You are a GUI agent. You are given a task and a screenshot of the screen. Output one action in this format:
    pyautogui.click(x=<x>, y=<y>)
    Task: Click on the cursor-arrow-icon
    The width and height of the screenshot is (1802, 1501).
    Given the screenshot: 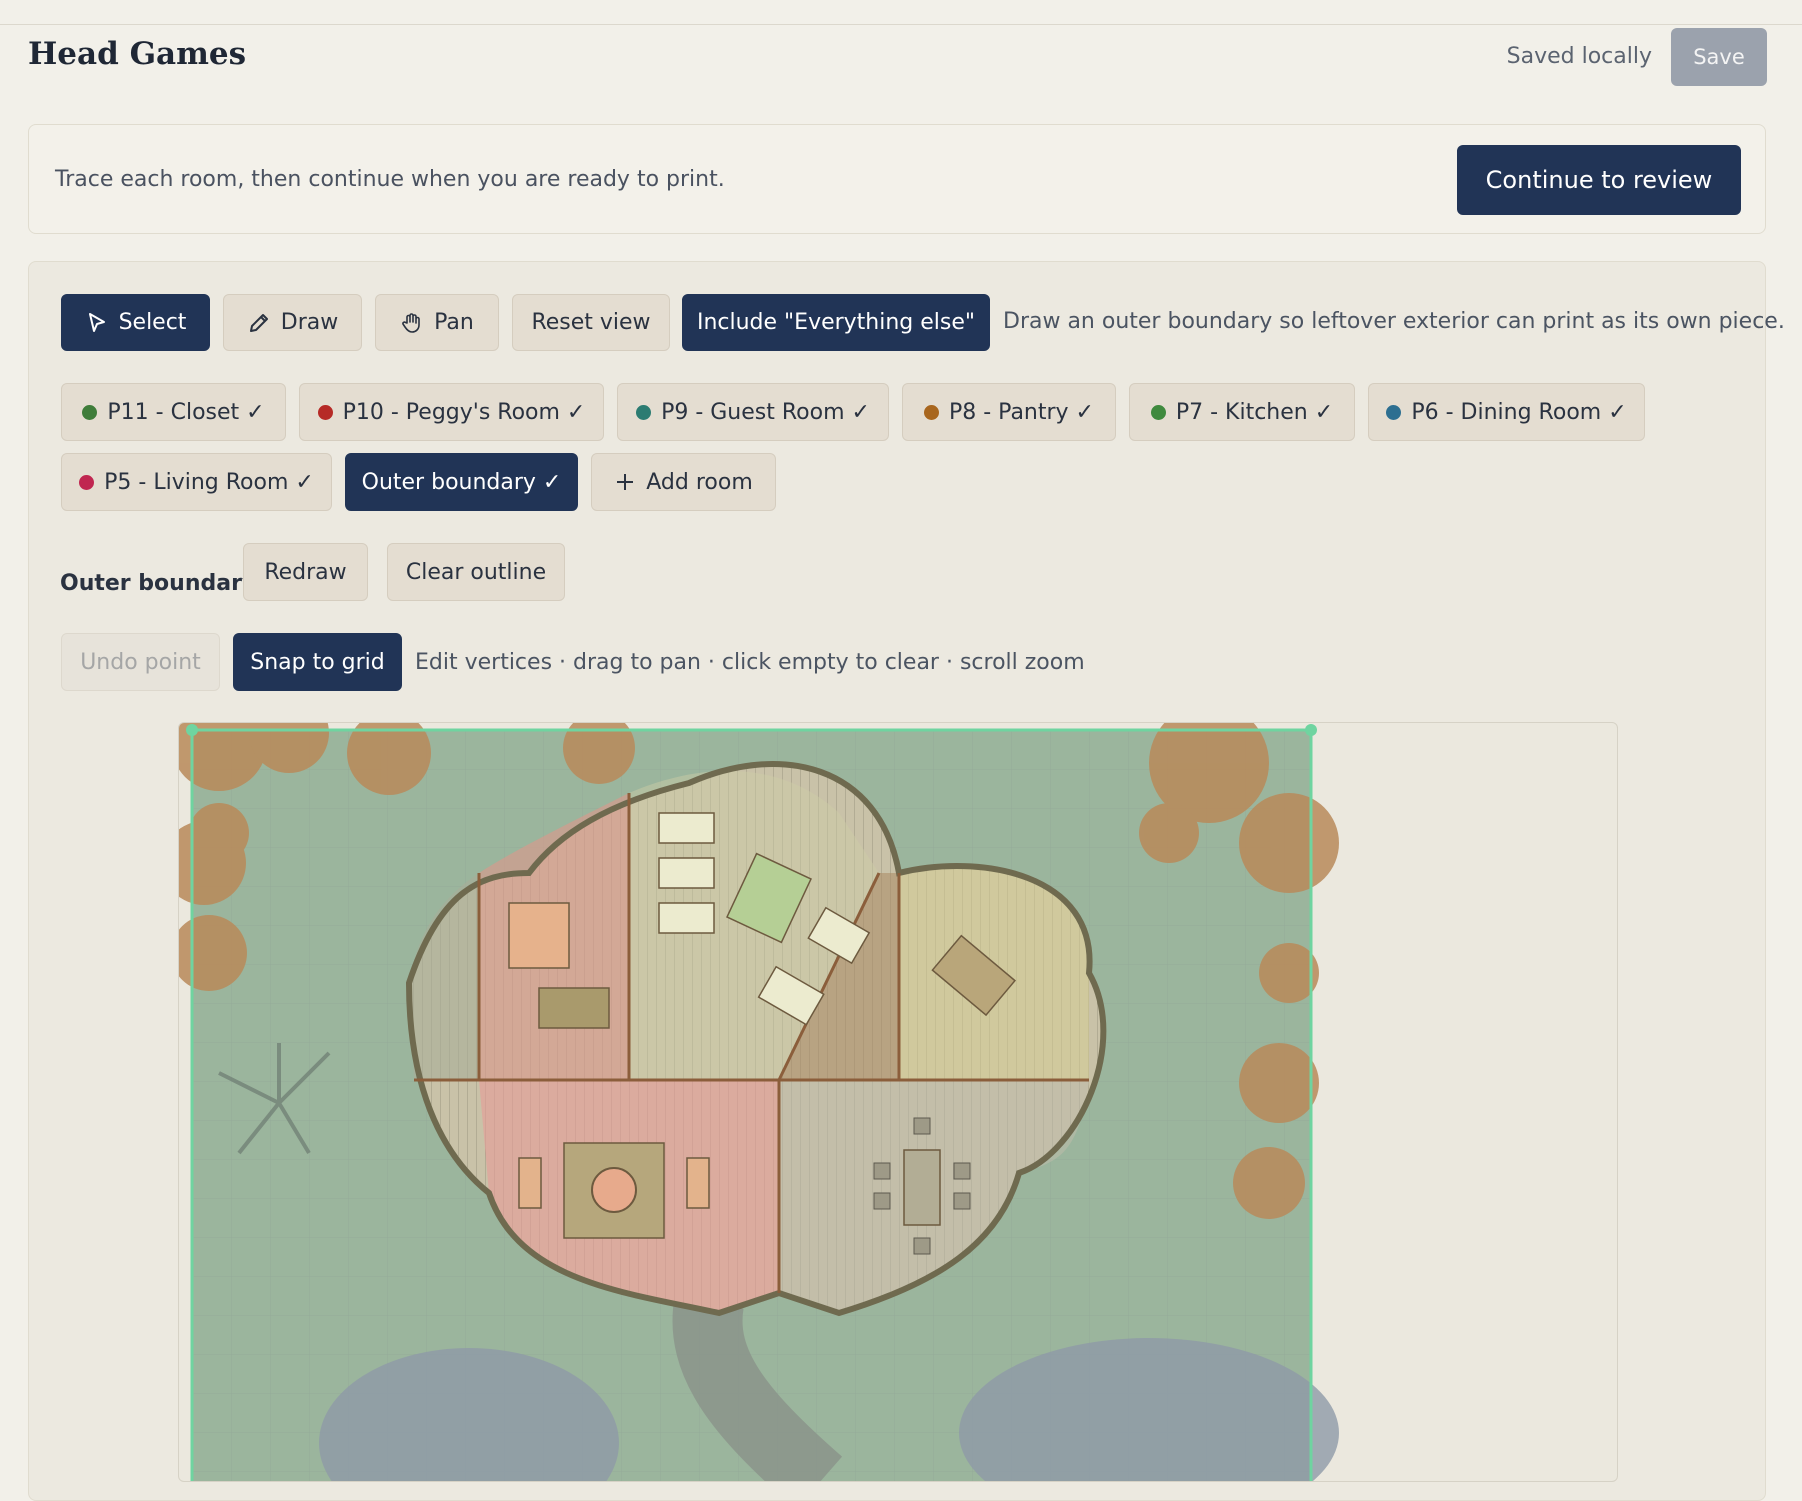 What is the action you would take?
    pyautogui.click(x=97, y=323)
    